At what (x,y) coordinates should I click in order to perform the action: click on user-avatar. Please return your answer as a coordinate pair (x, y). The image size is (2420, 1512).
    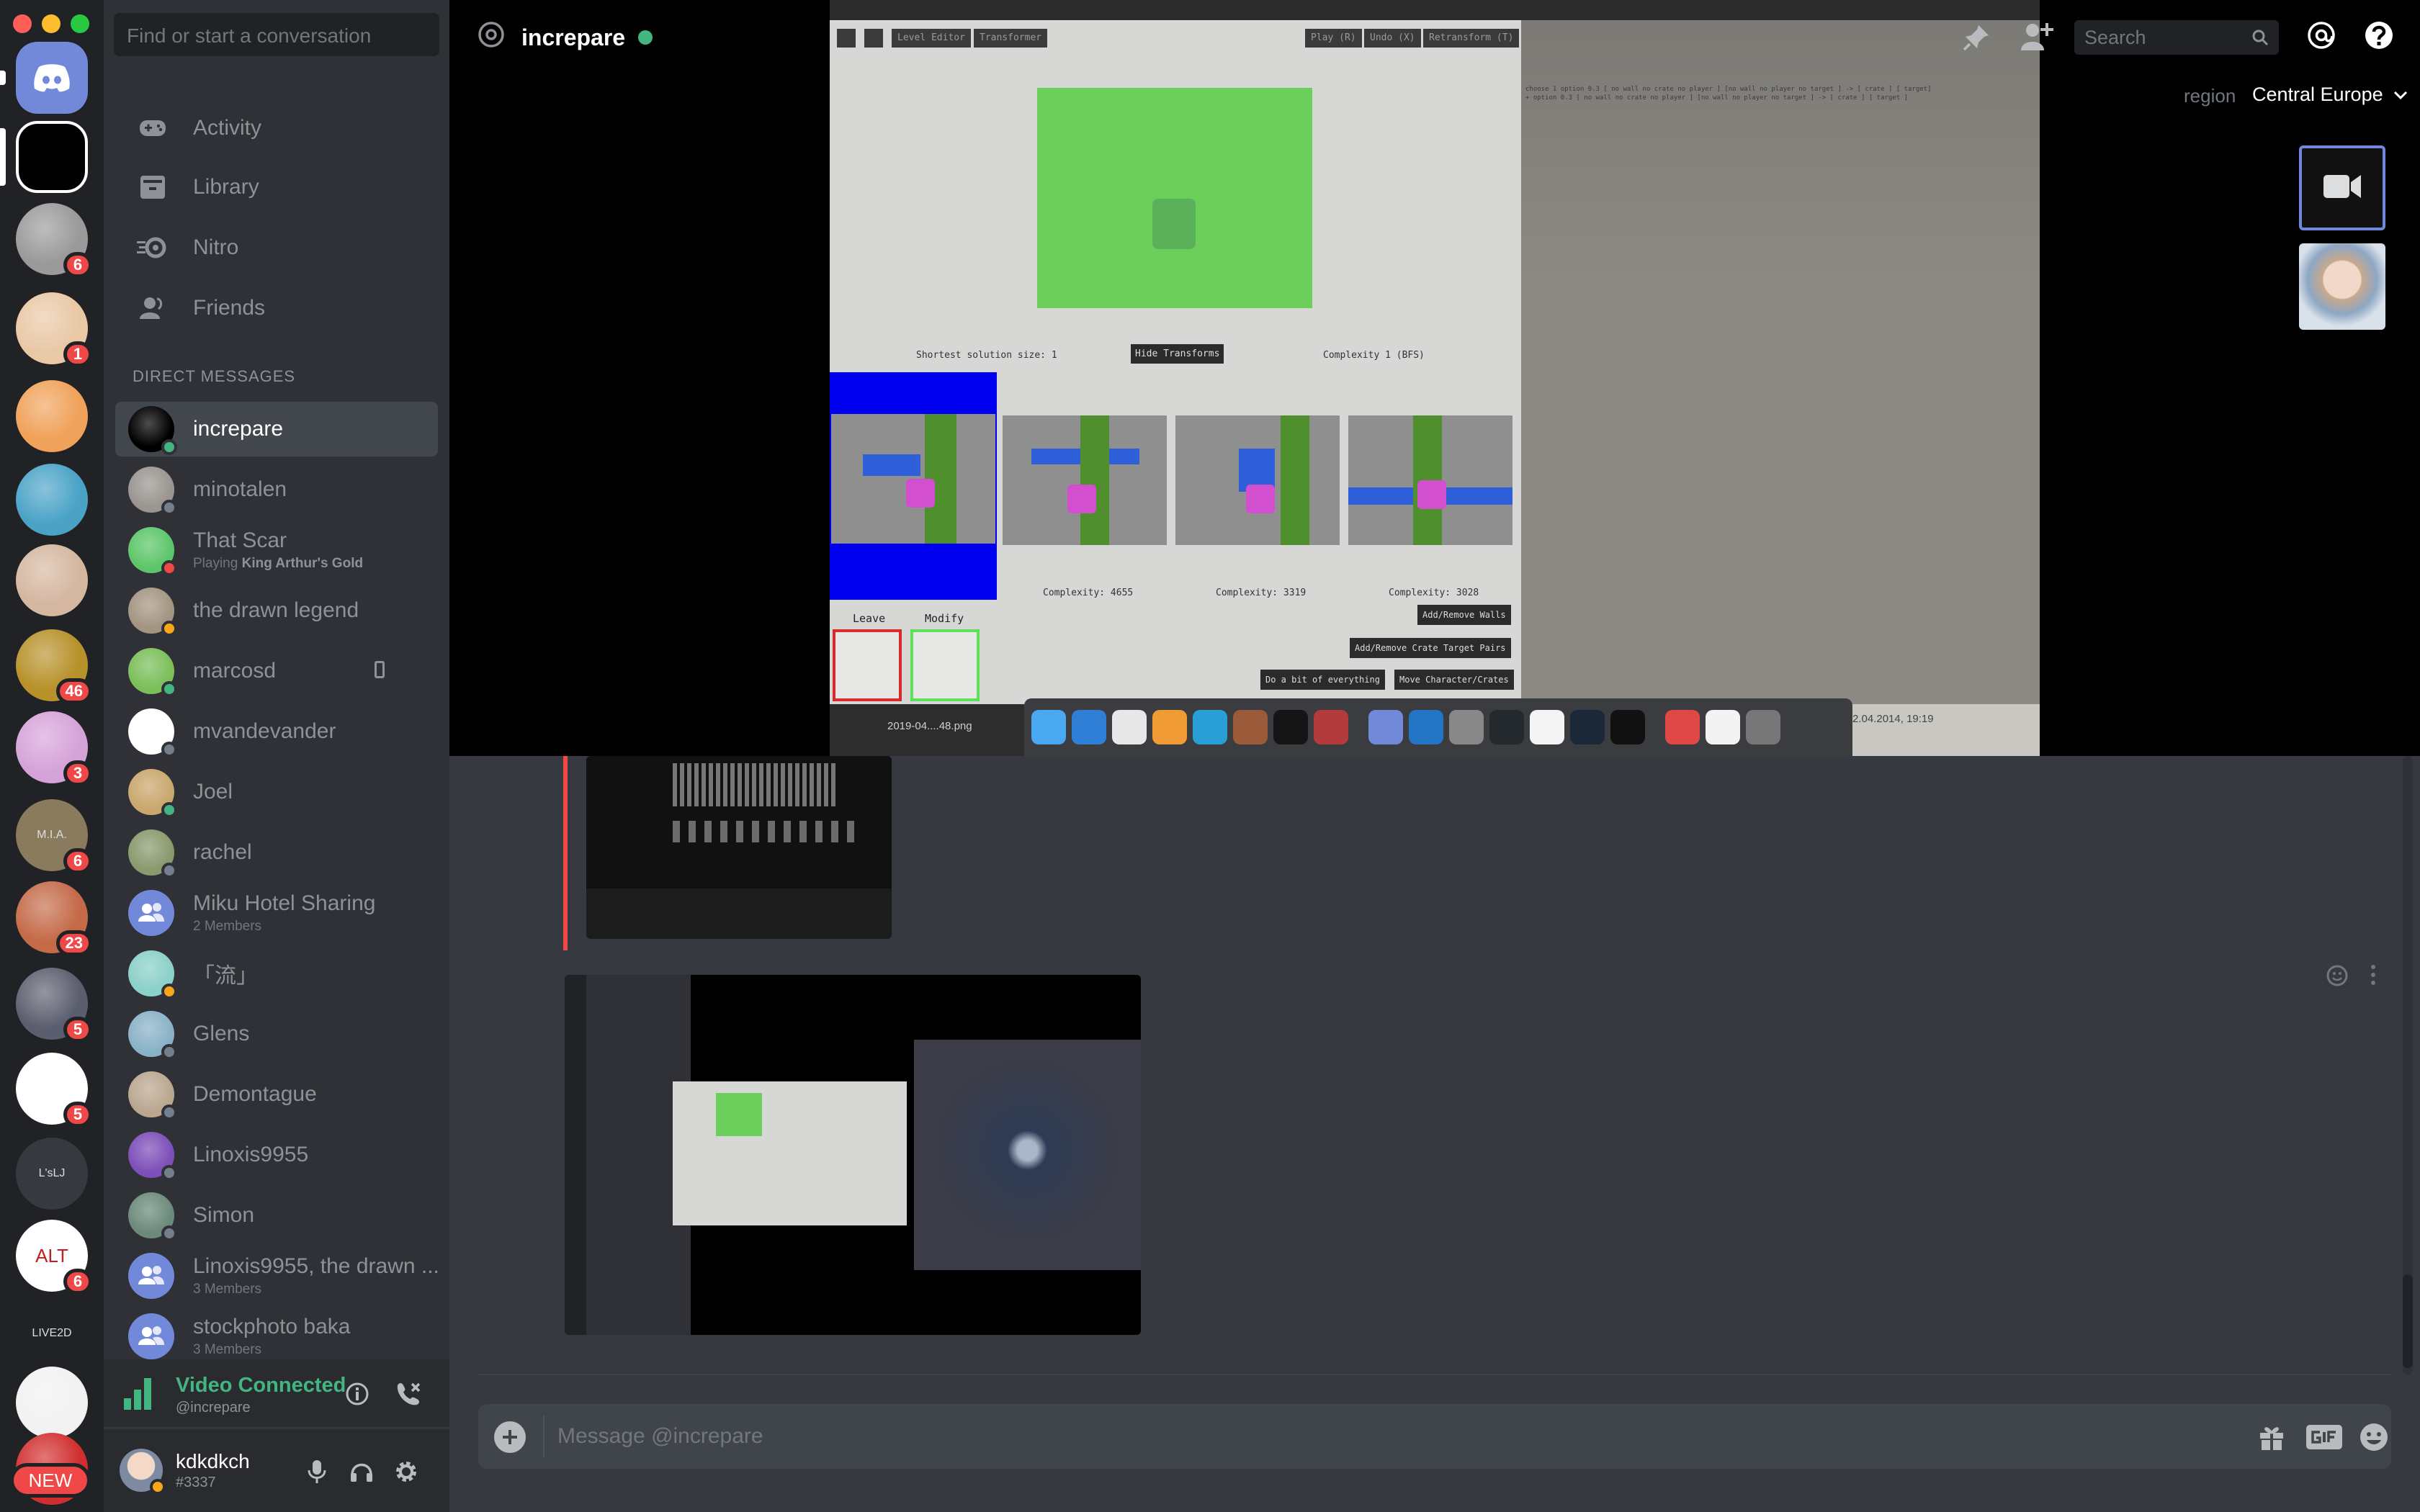
    Looking at the image, I should click on (143, 1472).